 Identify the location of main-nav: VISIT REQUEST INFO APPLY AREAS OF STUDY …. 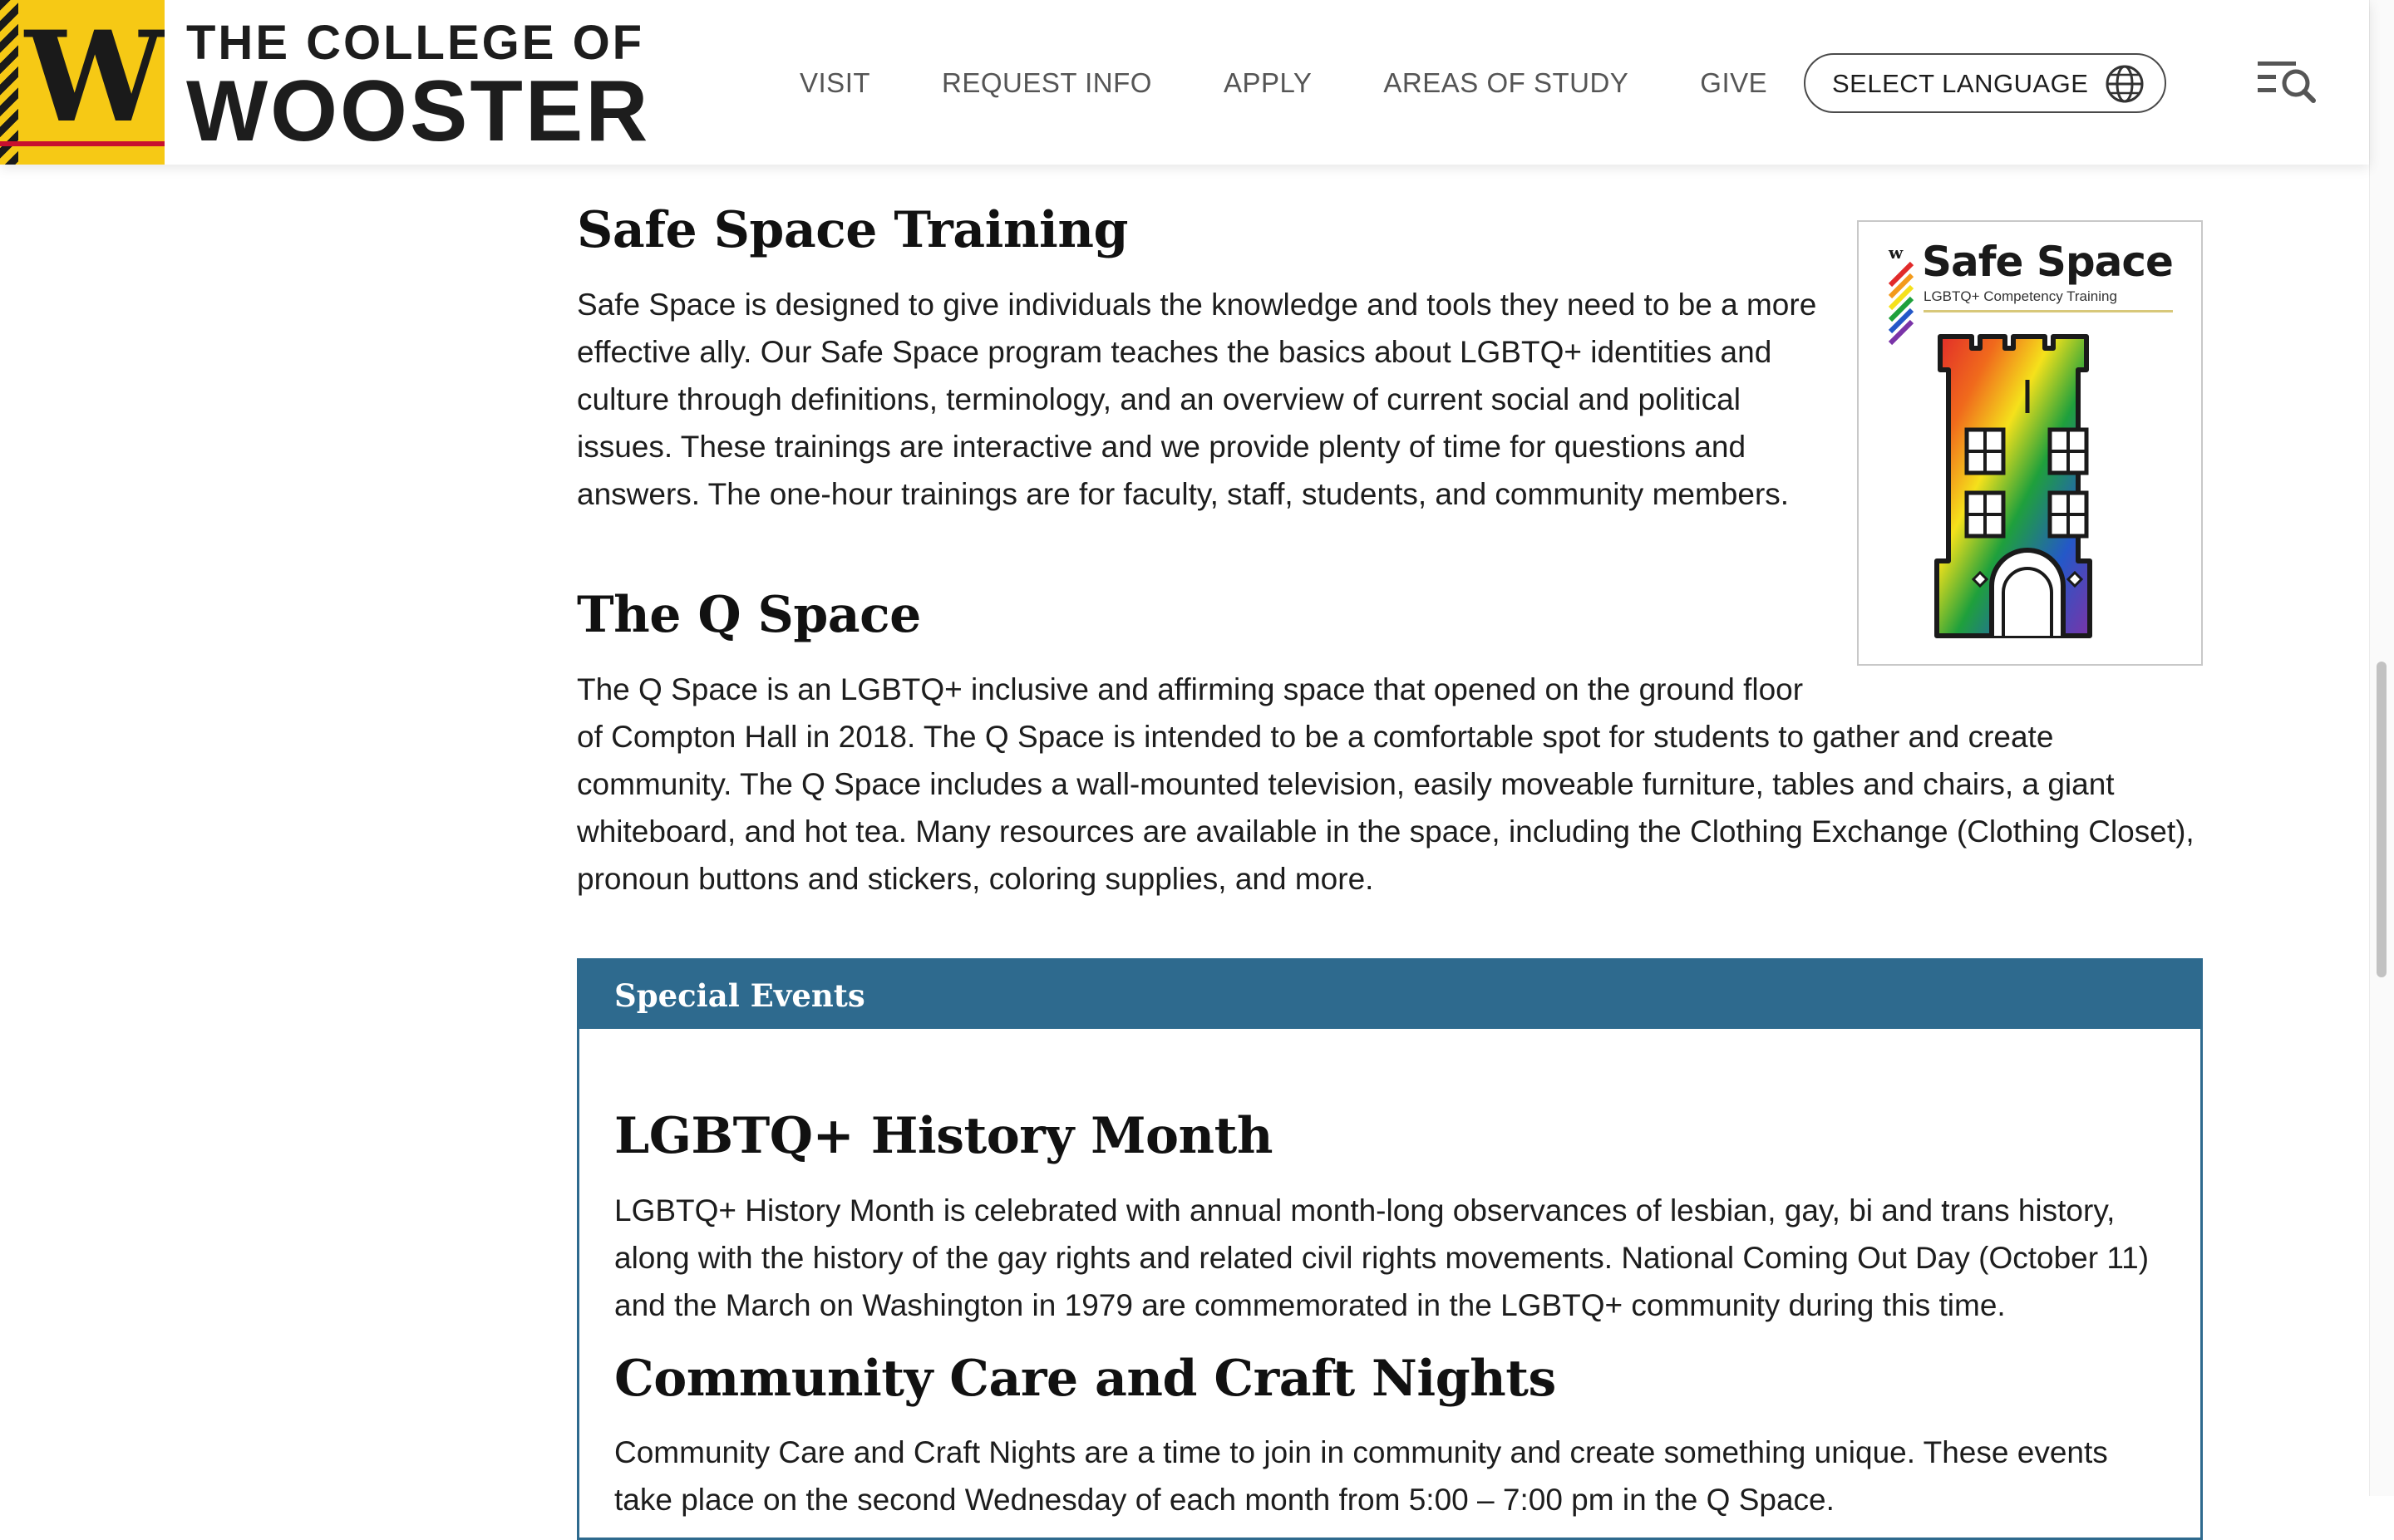
(1319, 83).